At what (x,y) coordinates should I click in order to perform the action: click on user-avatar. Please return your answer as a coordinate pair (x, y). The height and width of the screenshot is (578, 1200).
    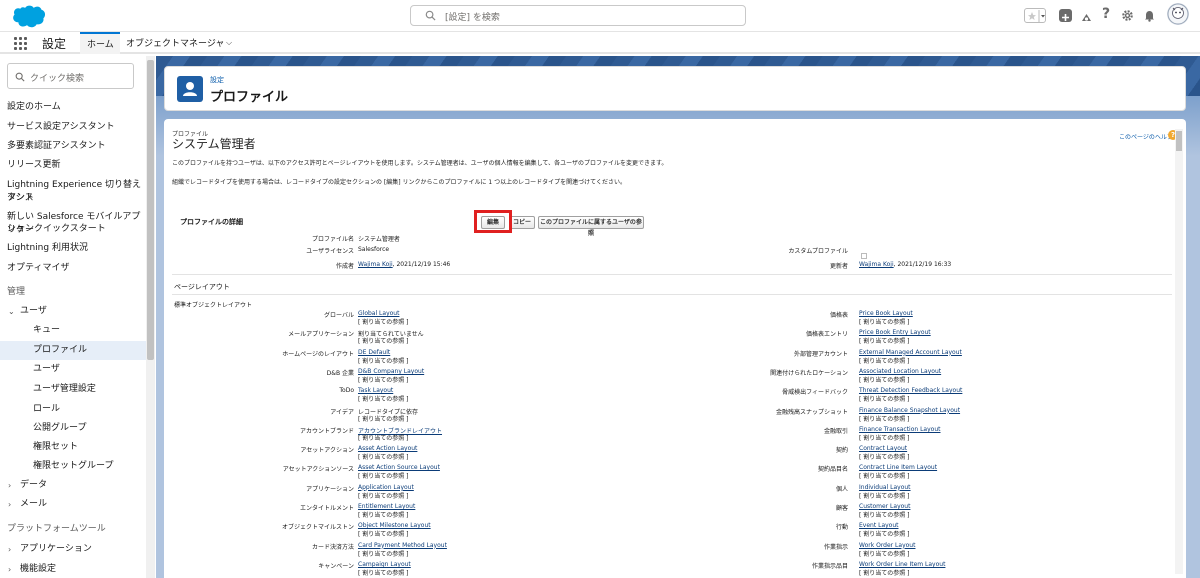
    Looking at the image, I should click on (1178, 14).